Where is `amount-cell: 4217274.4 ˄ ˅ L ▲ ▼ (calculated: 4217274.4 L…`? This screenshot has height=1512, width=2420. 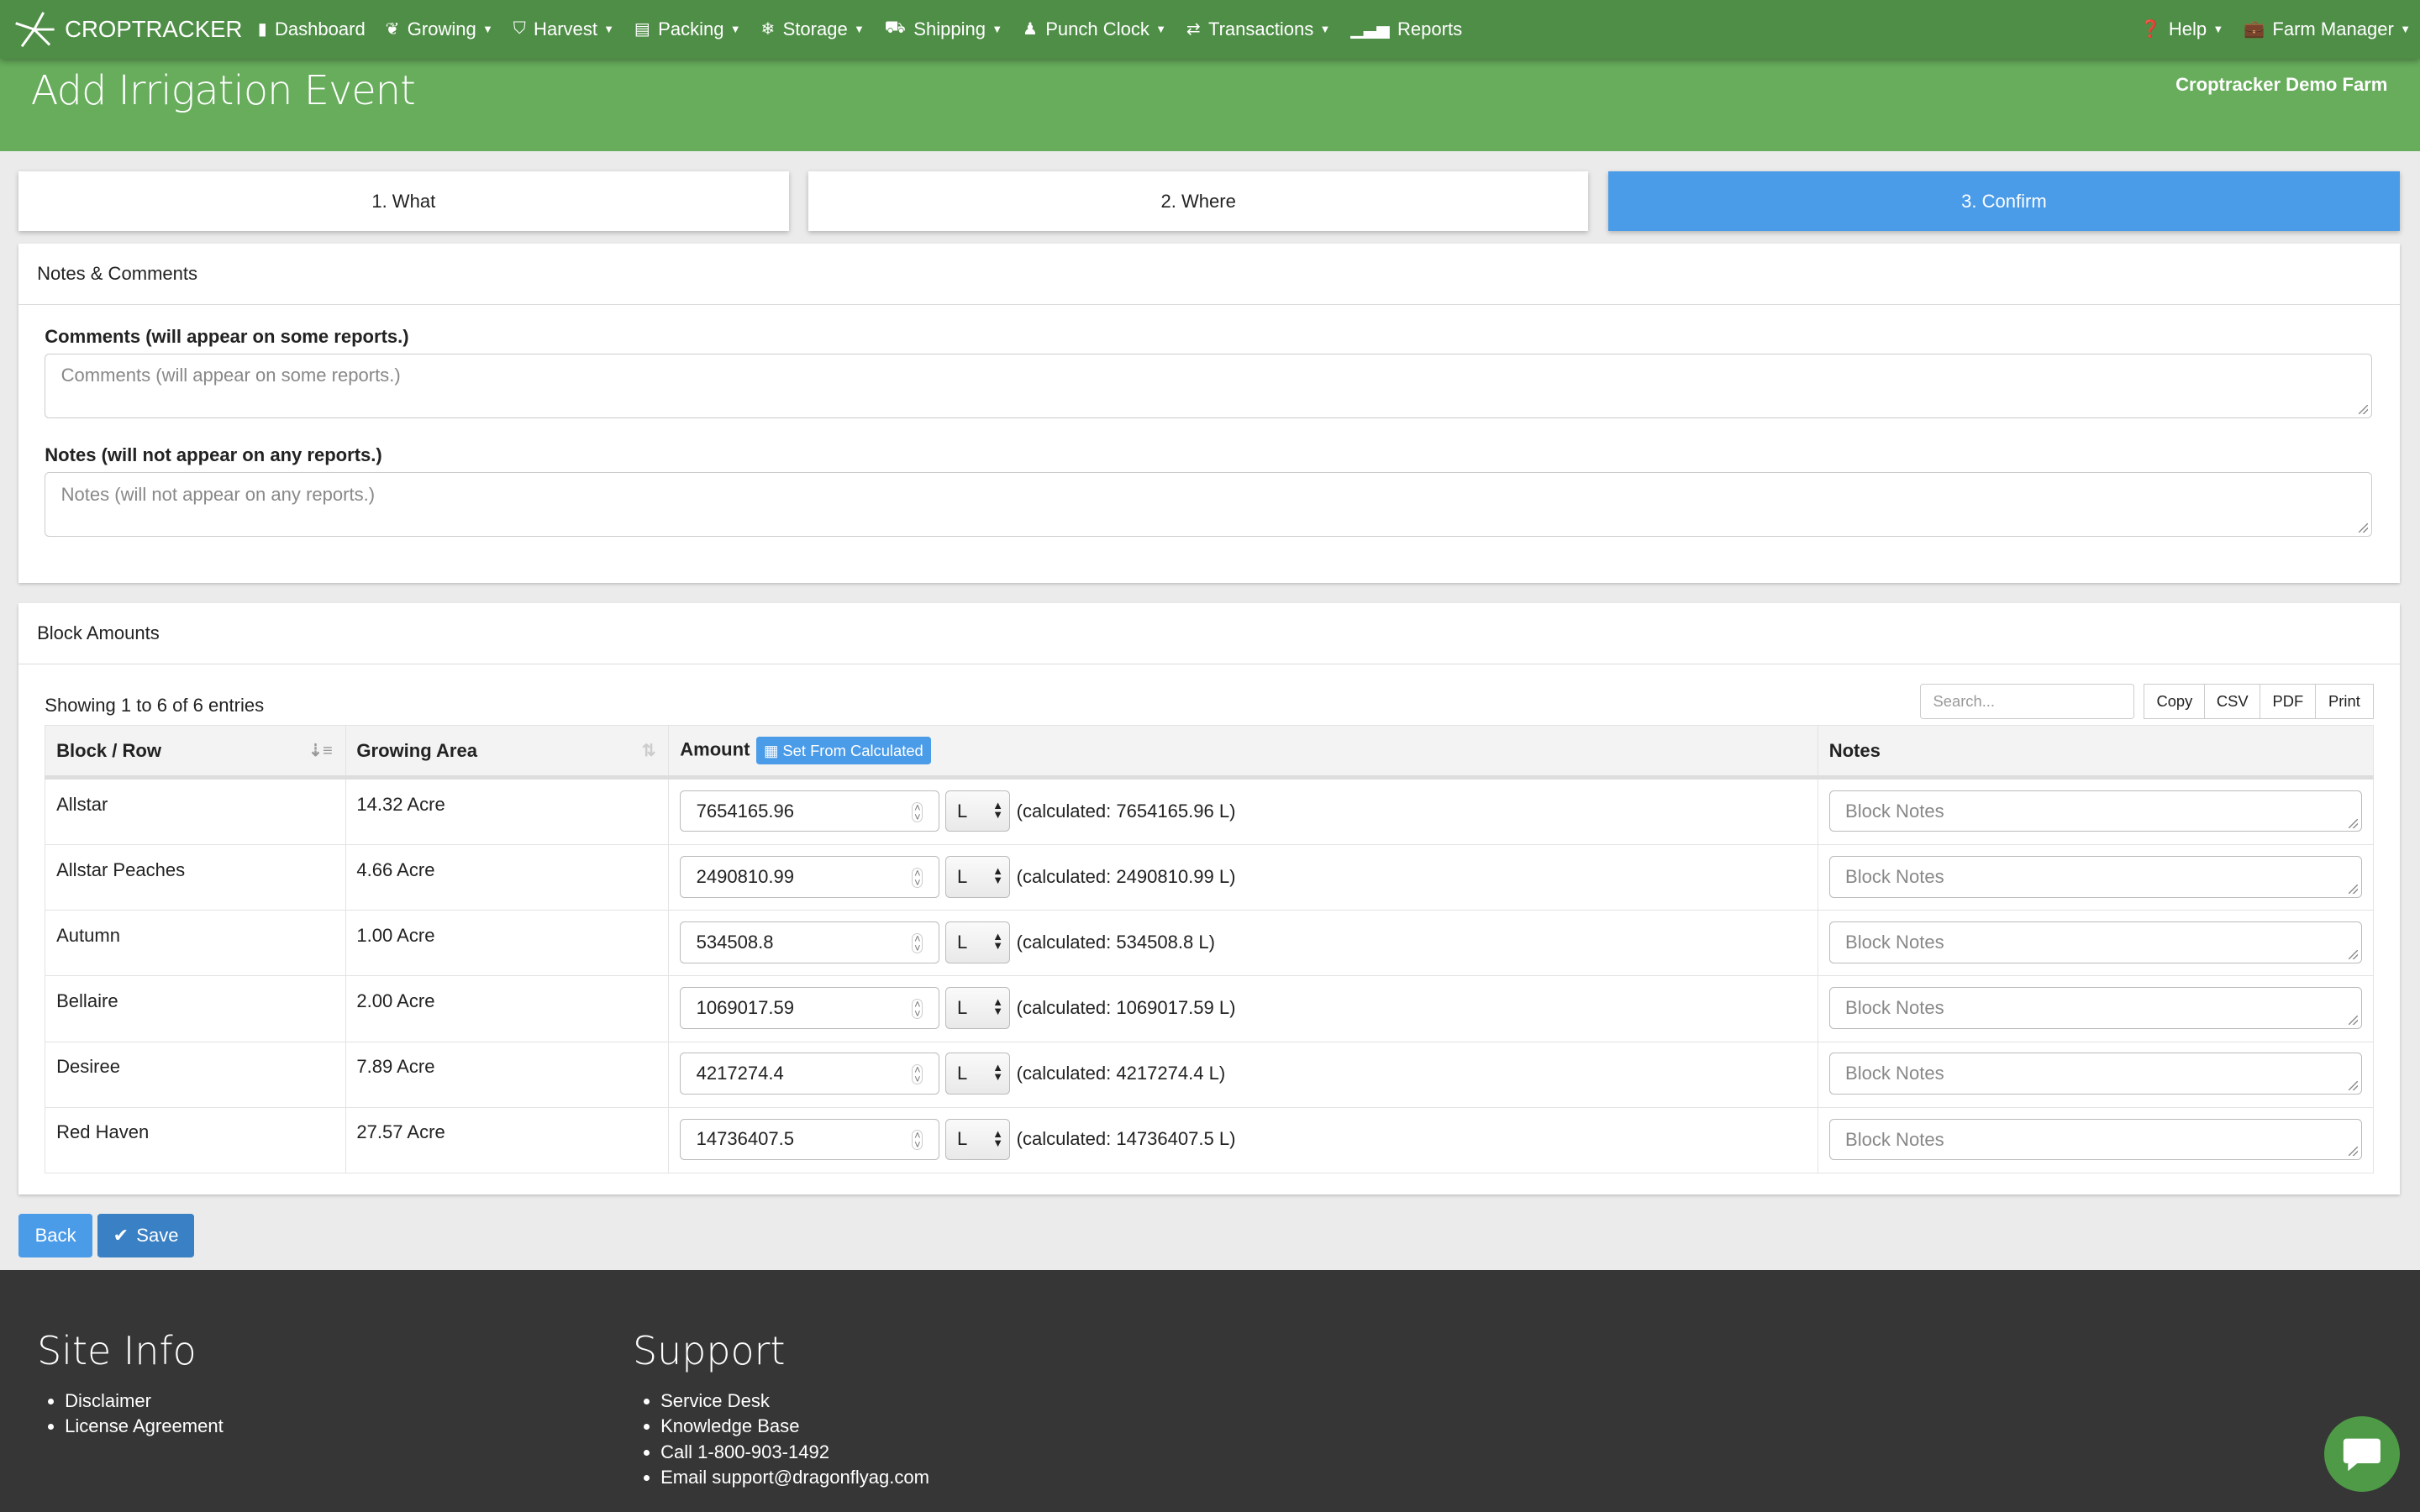
amount-cell: 4217274.4 ˄ ˅ L ▲ ▼ (calculated: 4217274.4 L… is located at coordinates (1243, 1074).